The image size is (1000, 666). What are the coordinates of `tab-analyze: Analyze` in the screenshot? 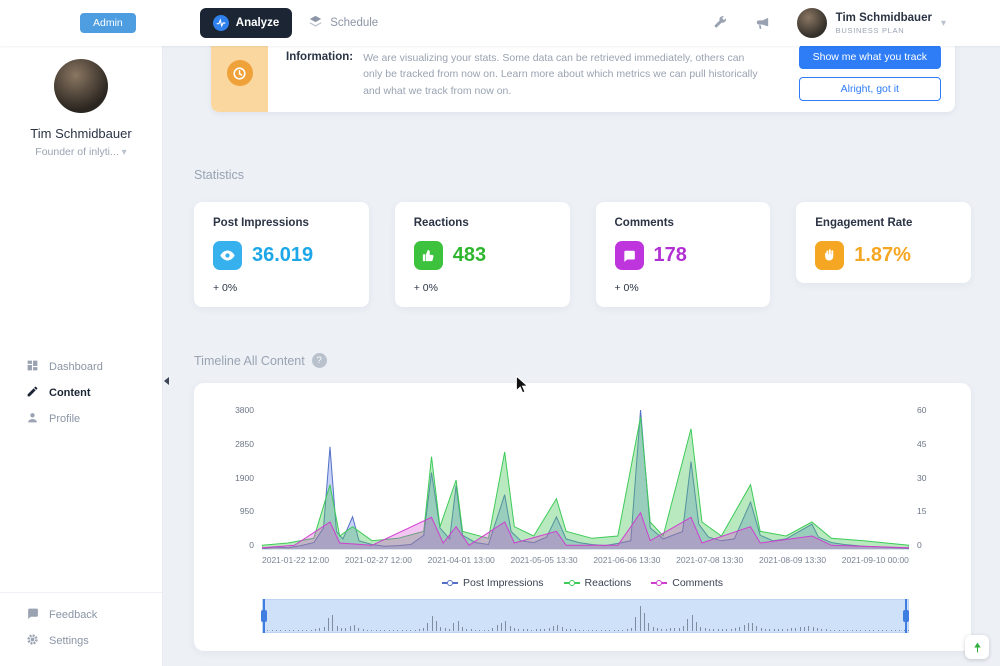 It's located at (246, 23).